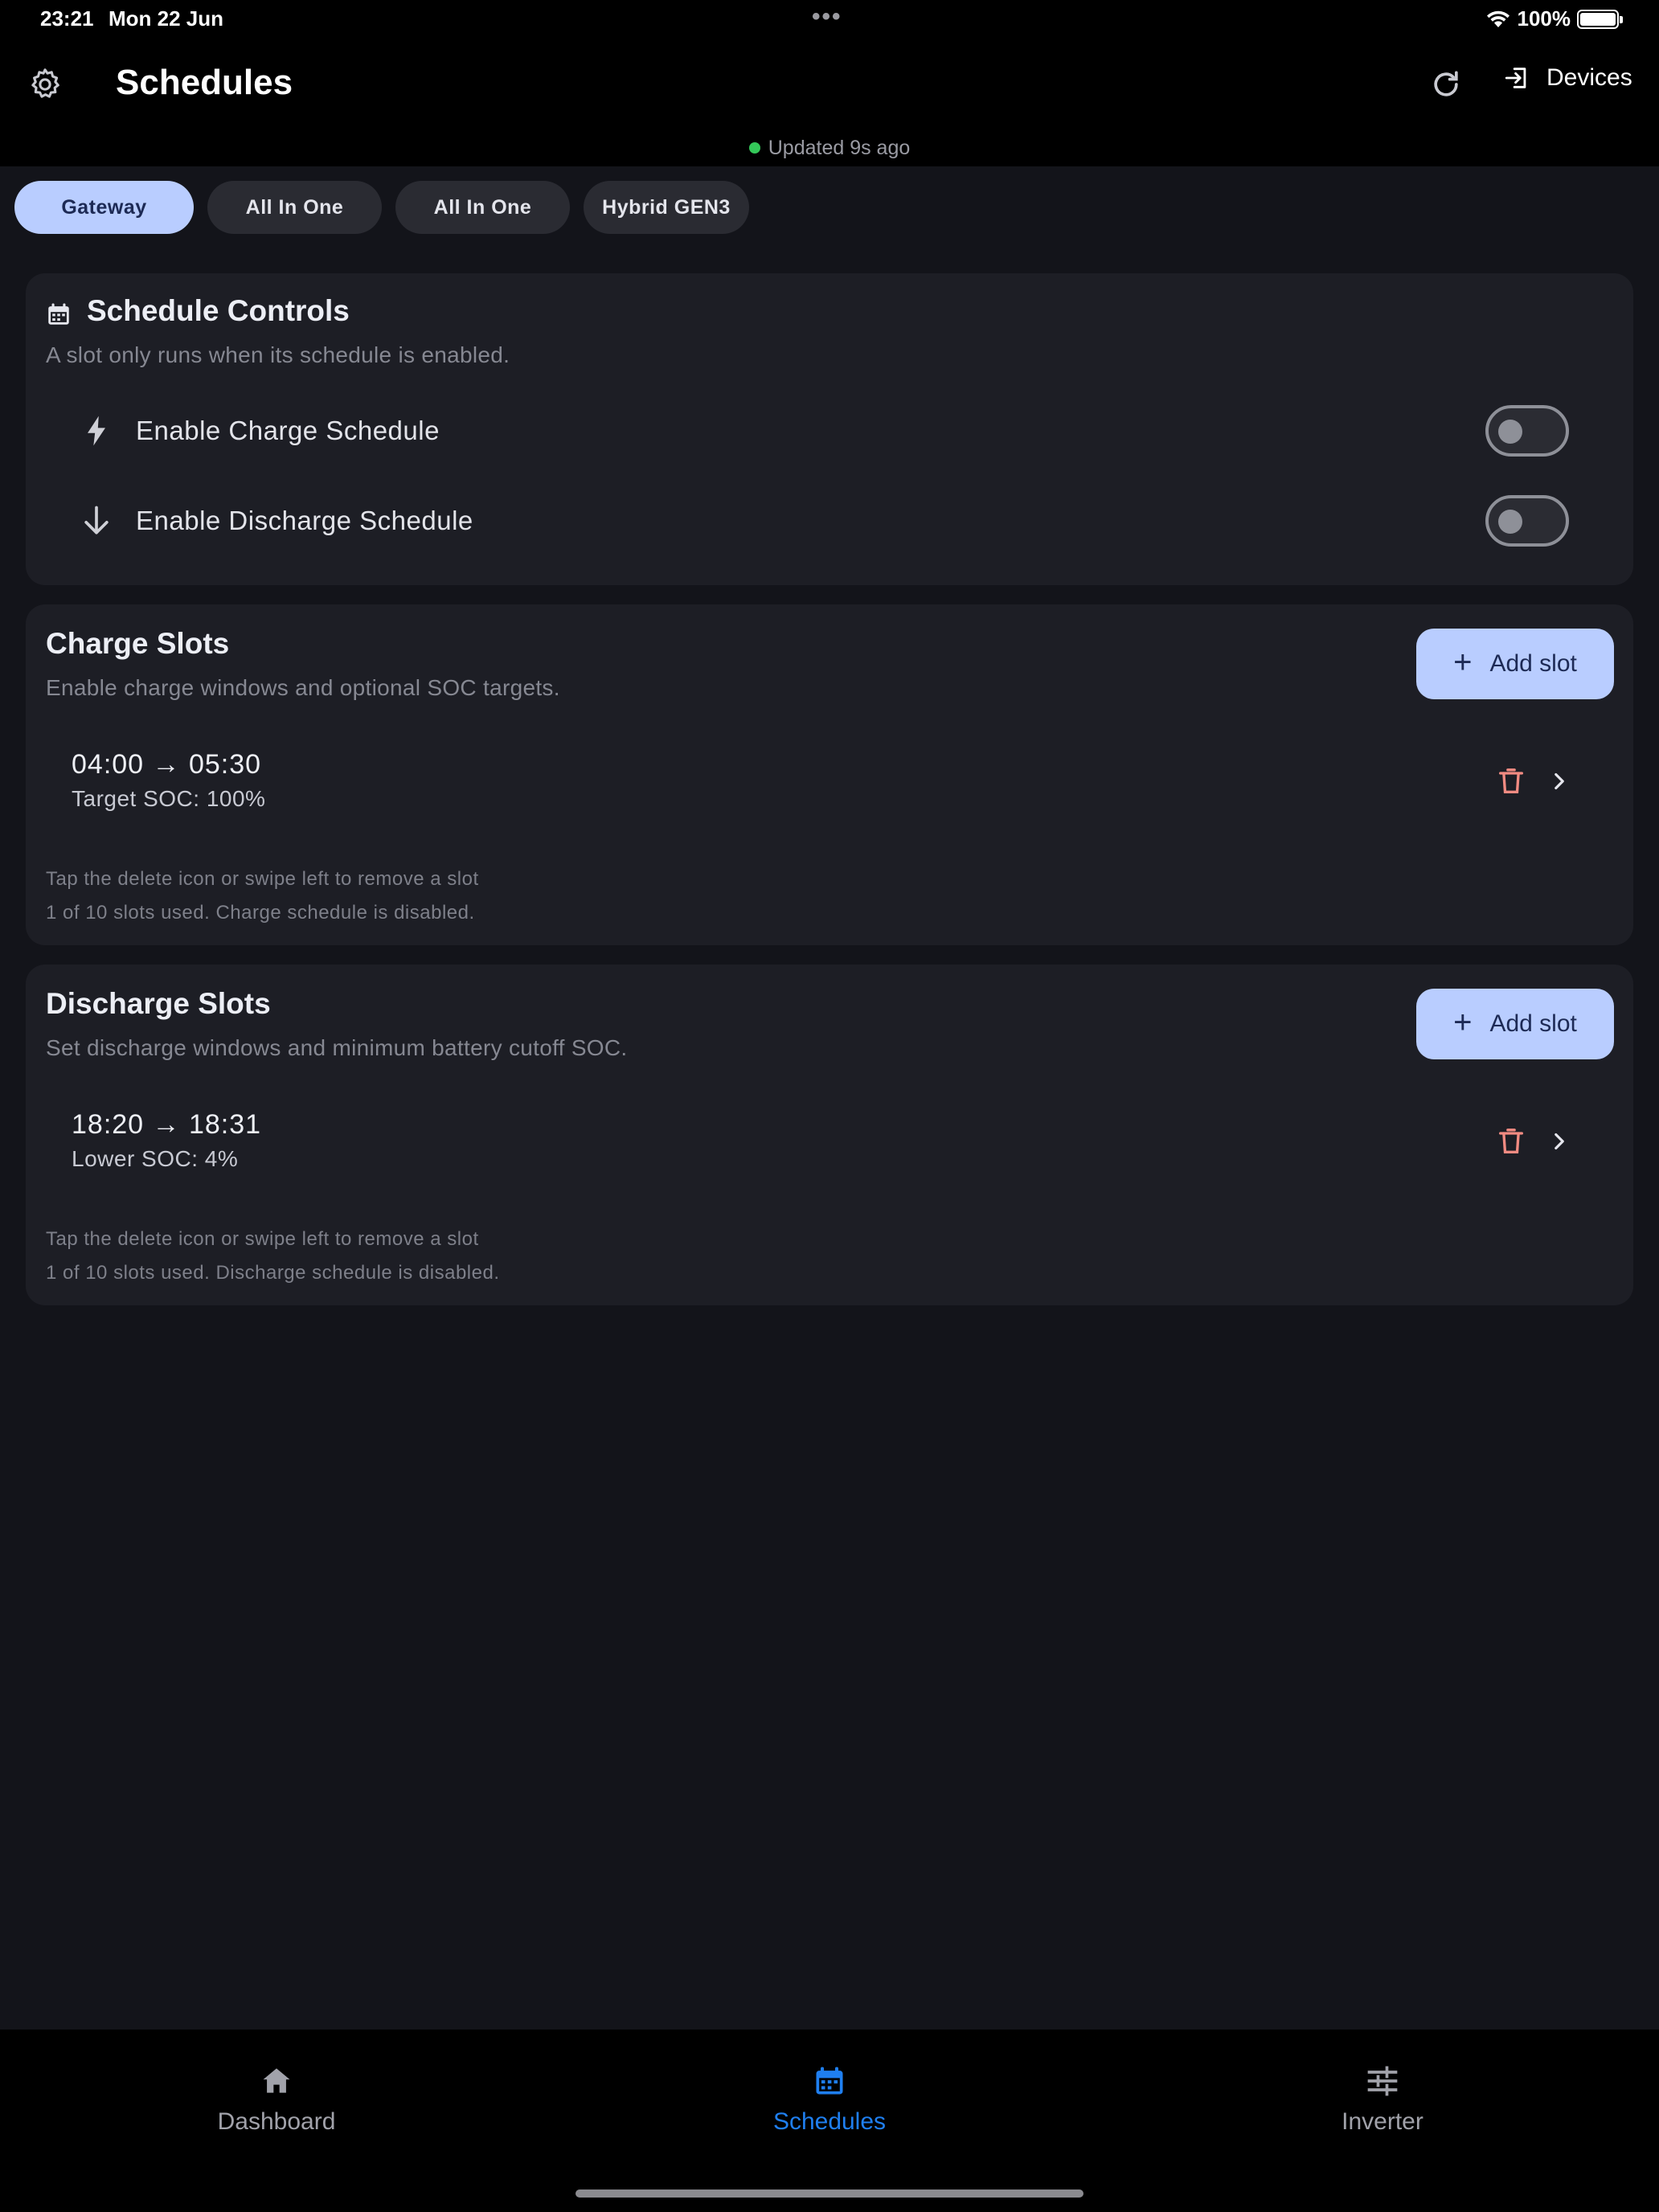 The image size is (1659, 2212). Describe the element at coordinates (1527, 521) in the screenshot. I see `discharge-schedule-toggle` at that location.